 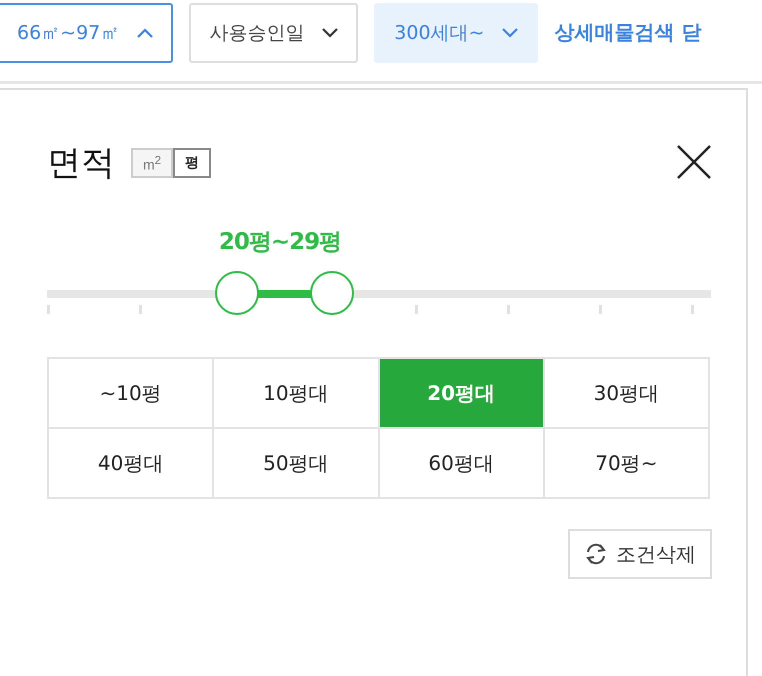 What do you see at coordinates (596, 554) in the screenshot?
I see `refresh-icon` at bounding box center [596, 554].